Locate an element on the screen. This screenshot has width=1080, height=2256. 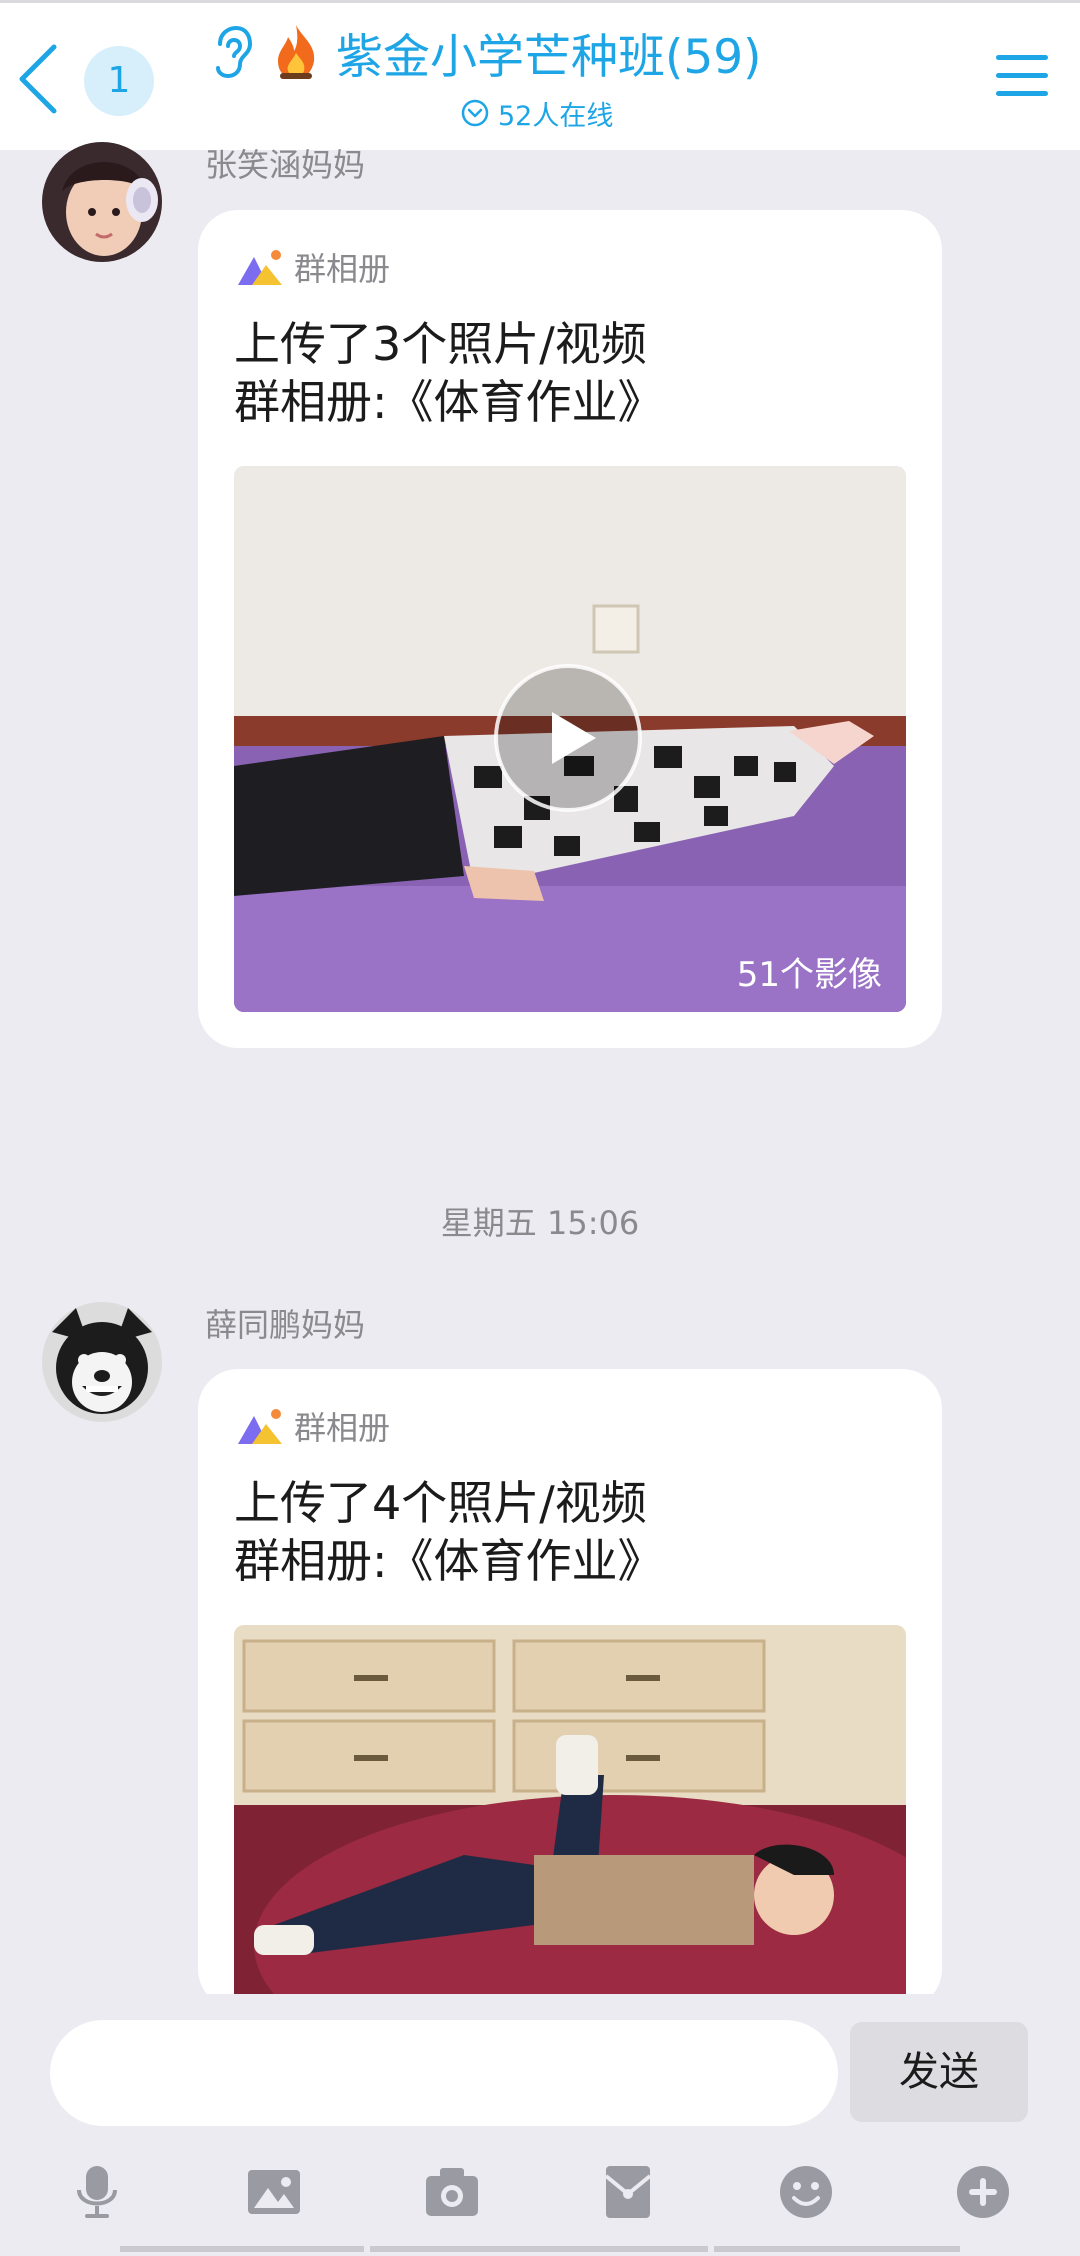
title-row: 紫金小学芒种班(59) is located at coordinates (520, 52).